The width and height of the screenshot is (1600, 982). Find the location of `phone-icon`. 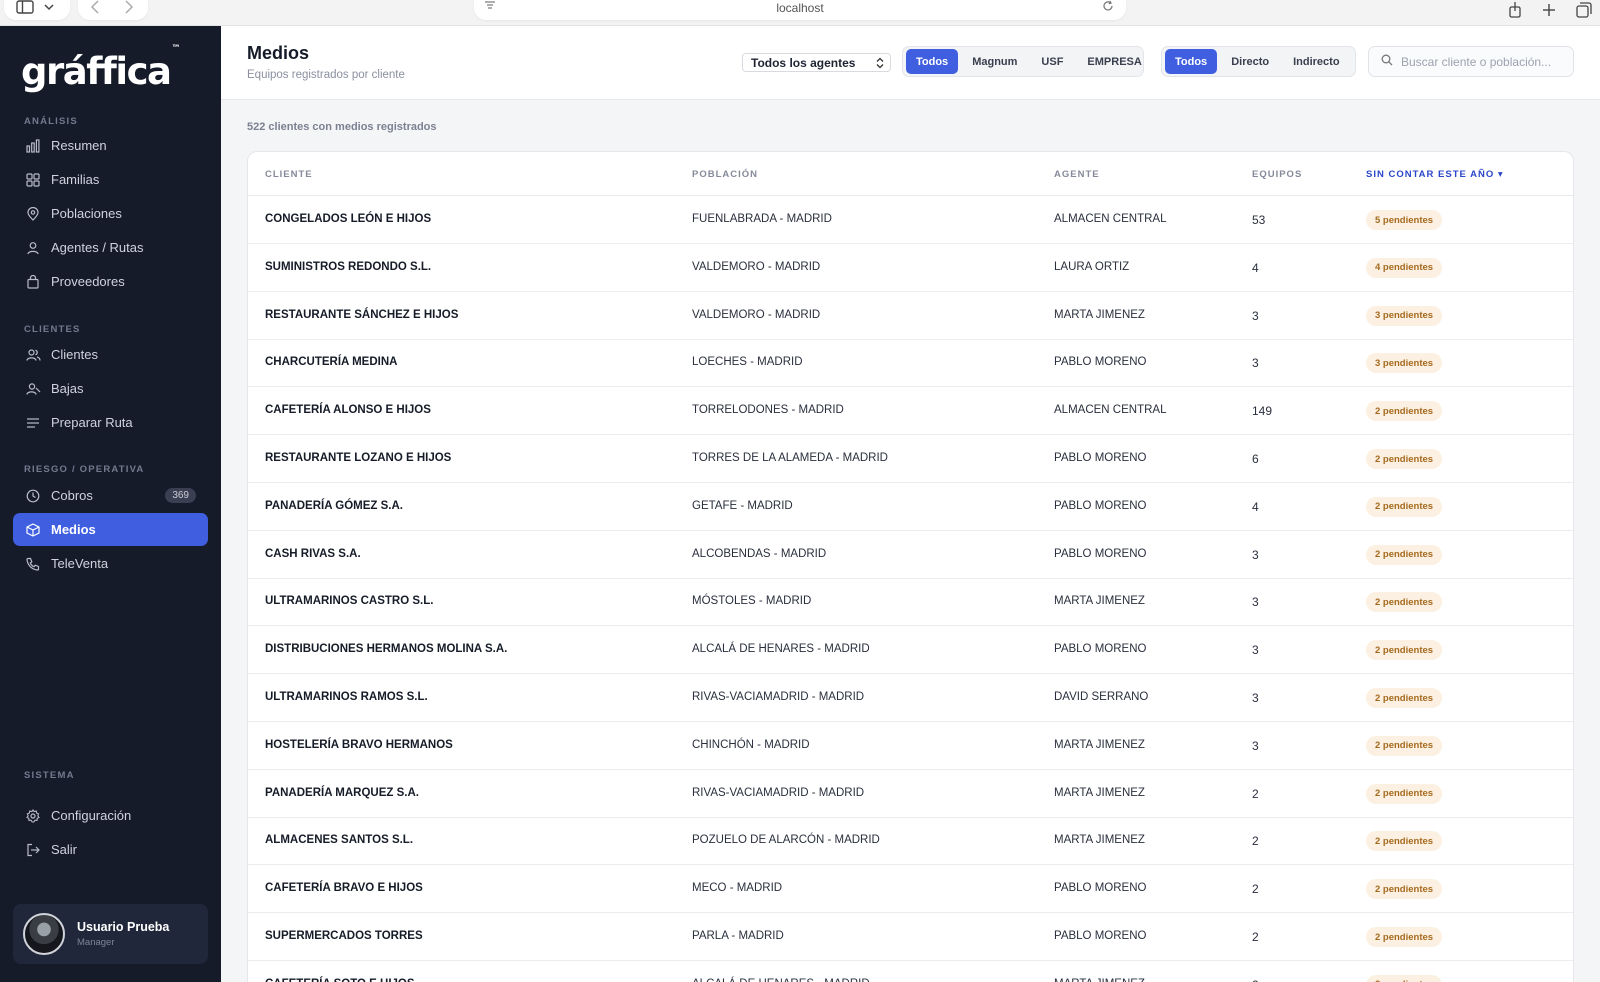

phone-icon is located at coordinates (33, 564).